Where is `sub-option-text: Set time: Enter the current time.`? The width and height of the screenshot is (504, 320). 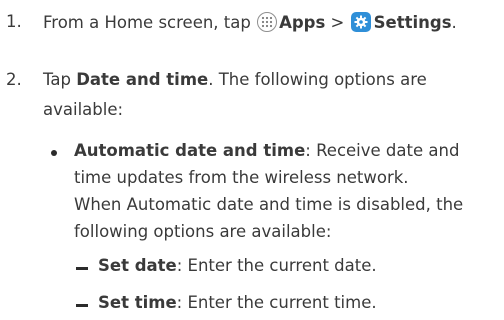 sub-option-text: Set time: Enter the current time. is located at coordinates (237, 302).